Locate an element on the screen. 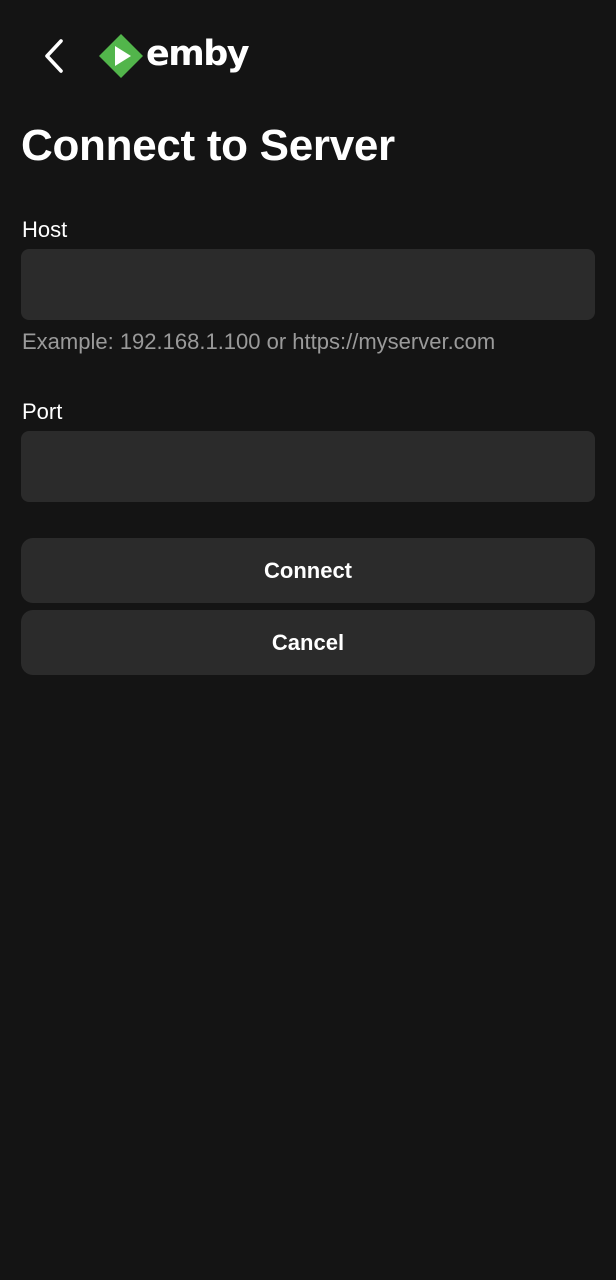  logo-text: emby is located at coordinates (198, 53).